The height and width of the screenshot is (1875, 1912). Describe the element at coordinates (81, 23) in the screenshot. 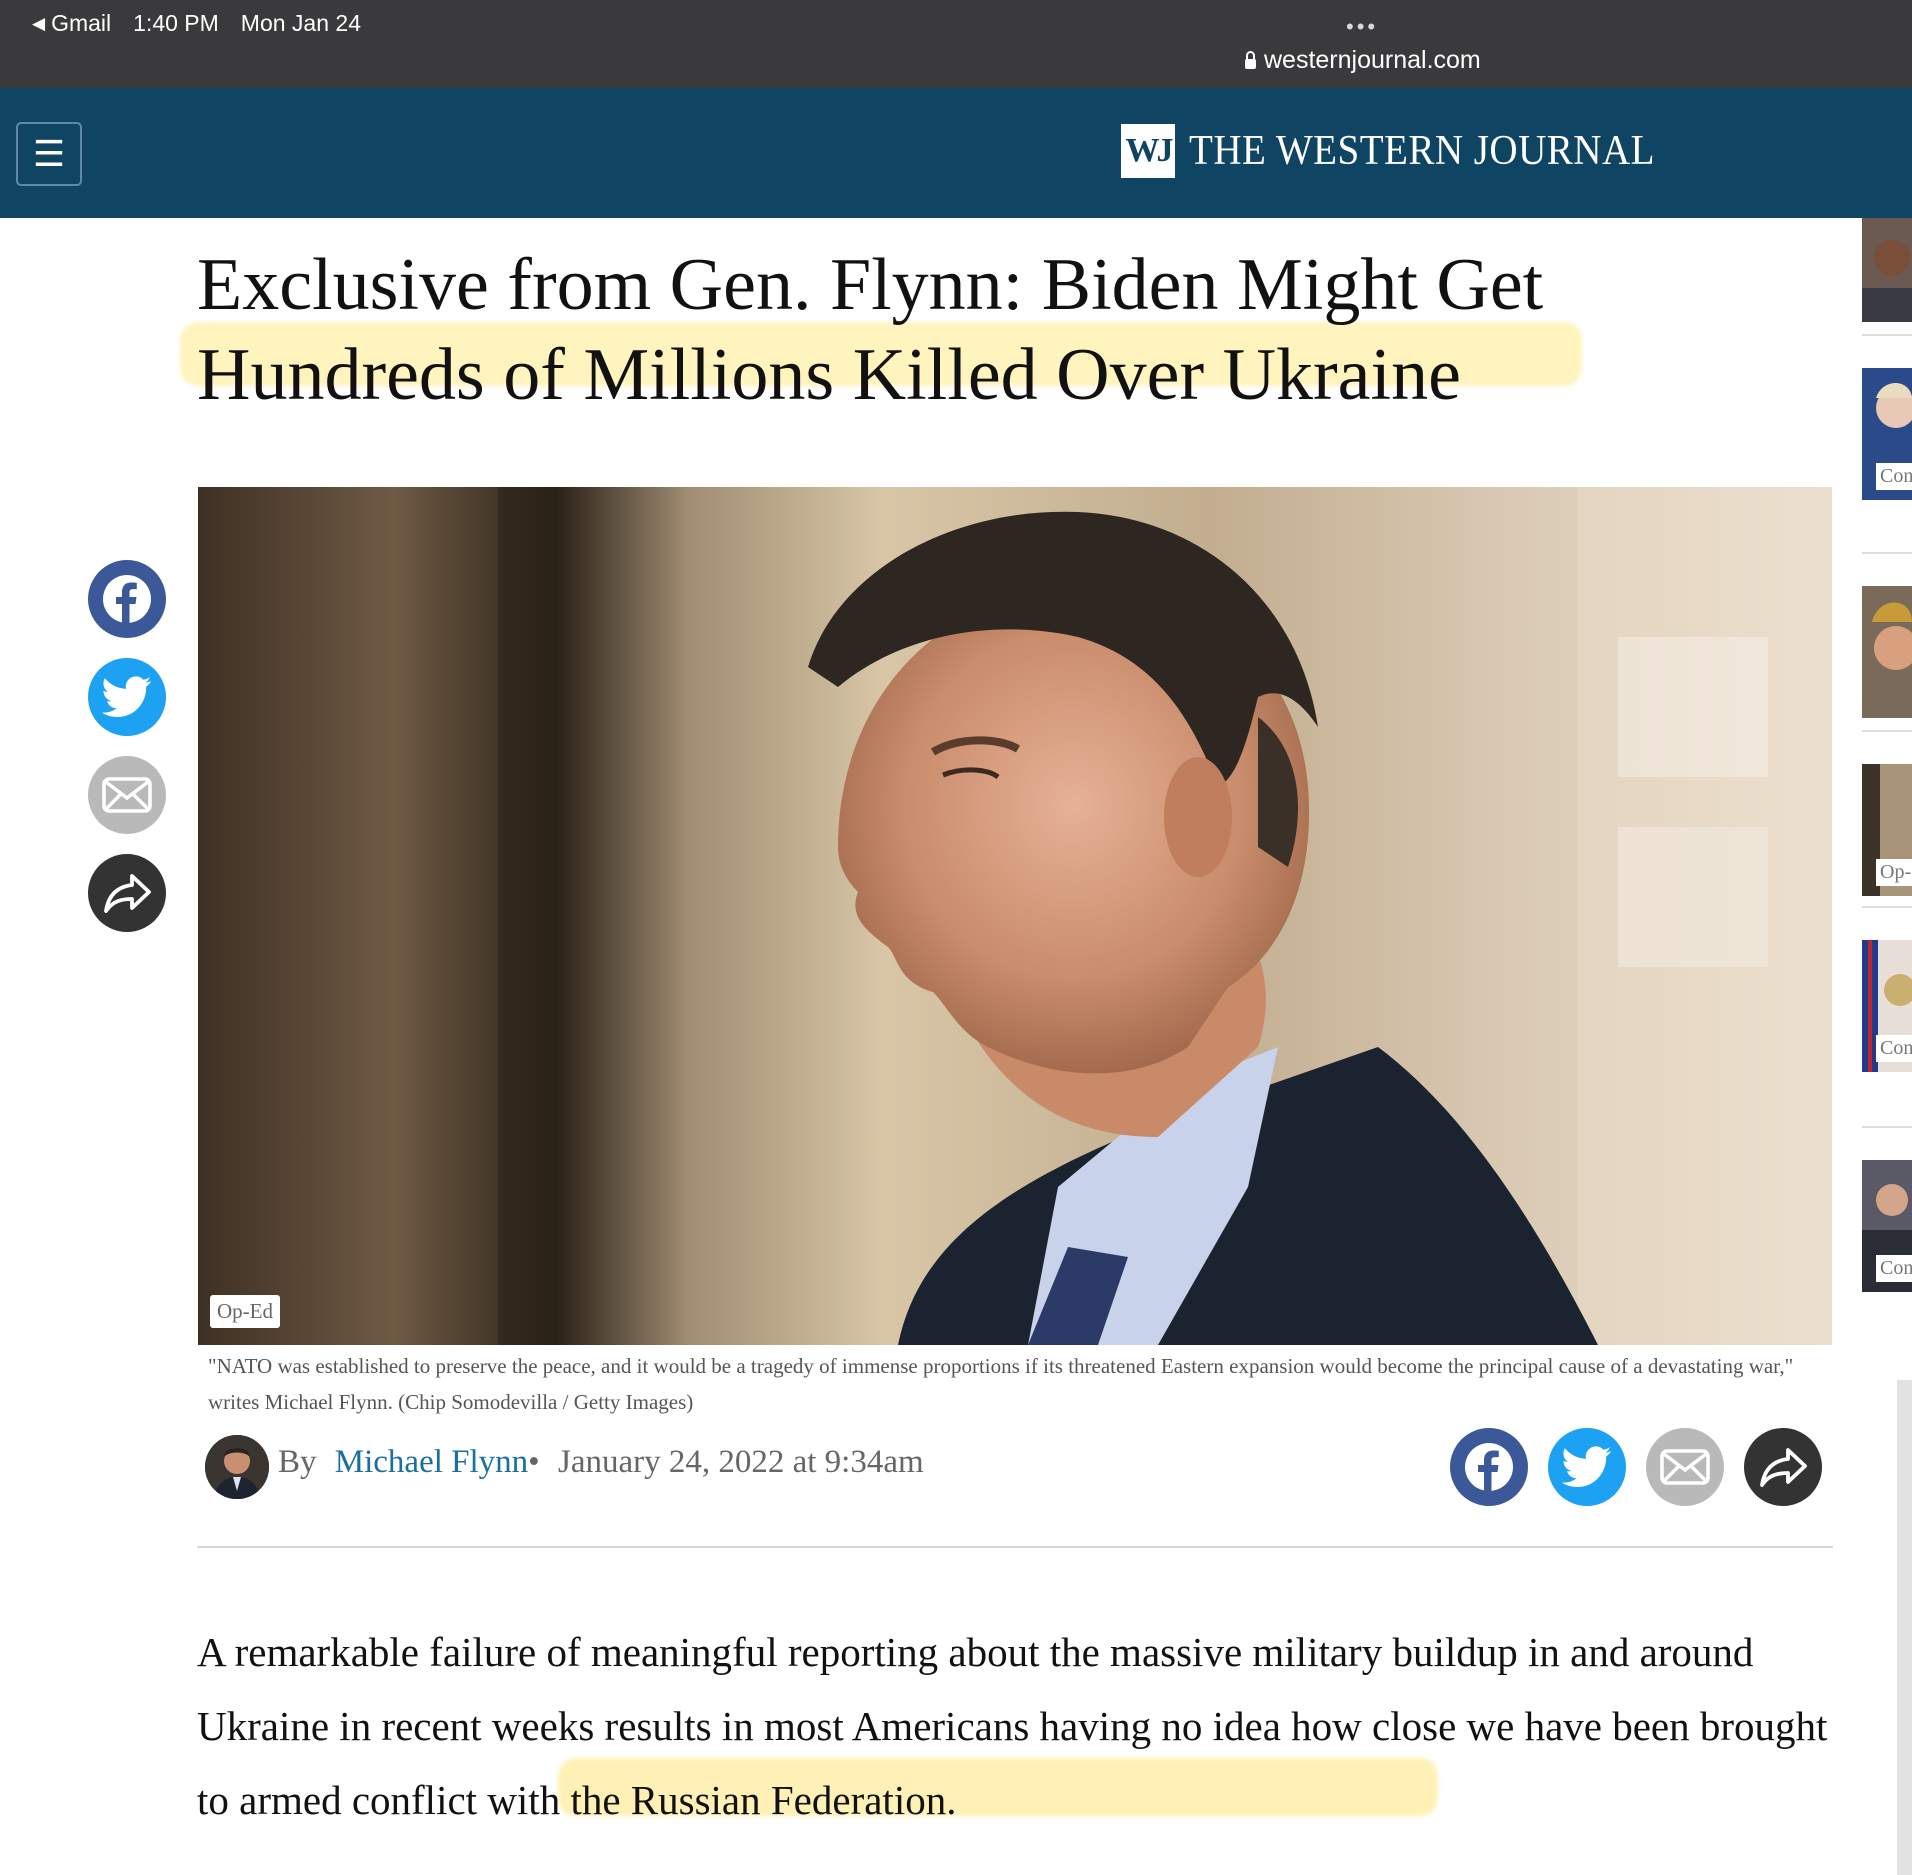

I see `back-app-label: Gmail` at that location.